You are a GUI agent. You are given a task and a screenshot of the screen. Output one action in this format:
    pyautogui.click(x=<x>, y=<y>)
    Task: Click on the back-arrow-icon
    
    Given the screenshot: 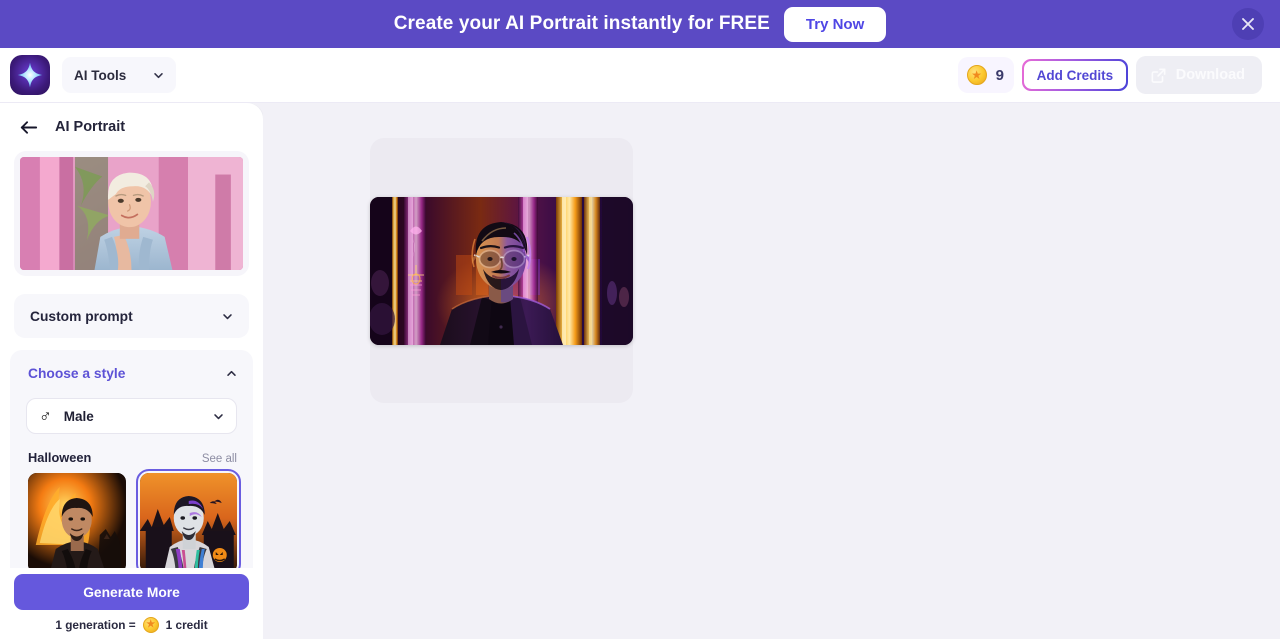 What is the action you would take?
    pyautogui.click(x=28, y=127)
    